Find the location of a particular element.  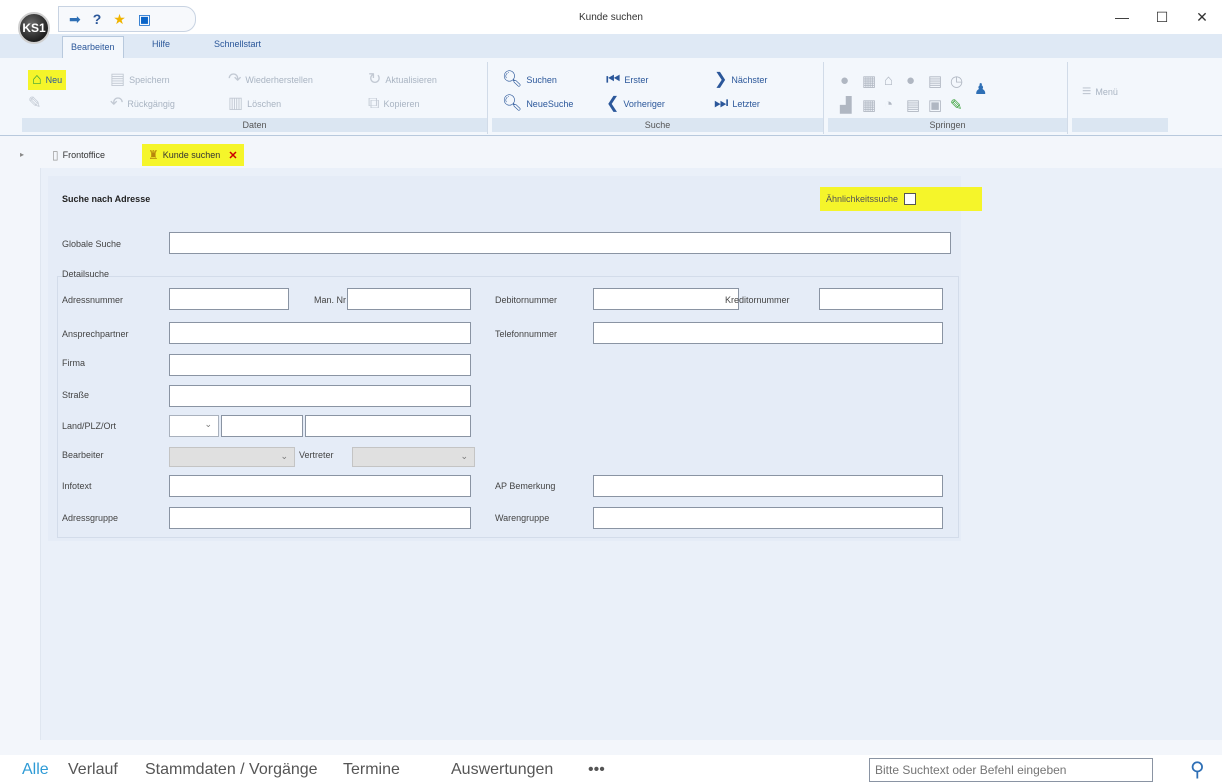

infotext-label: Infotext is located at coordinates (77, 486).